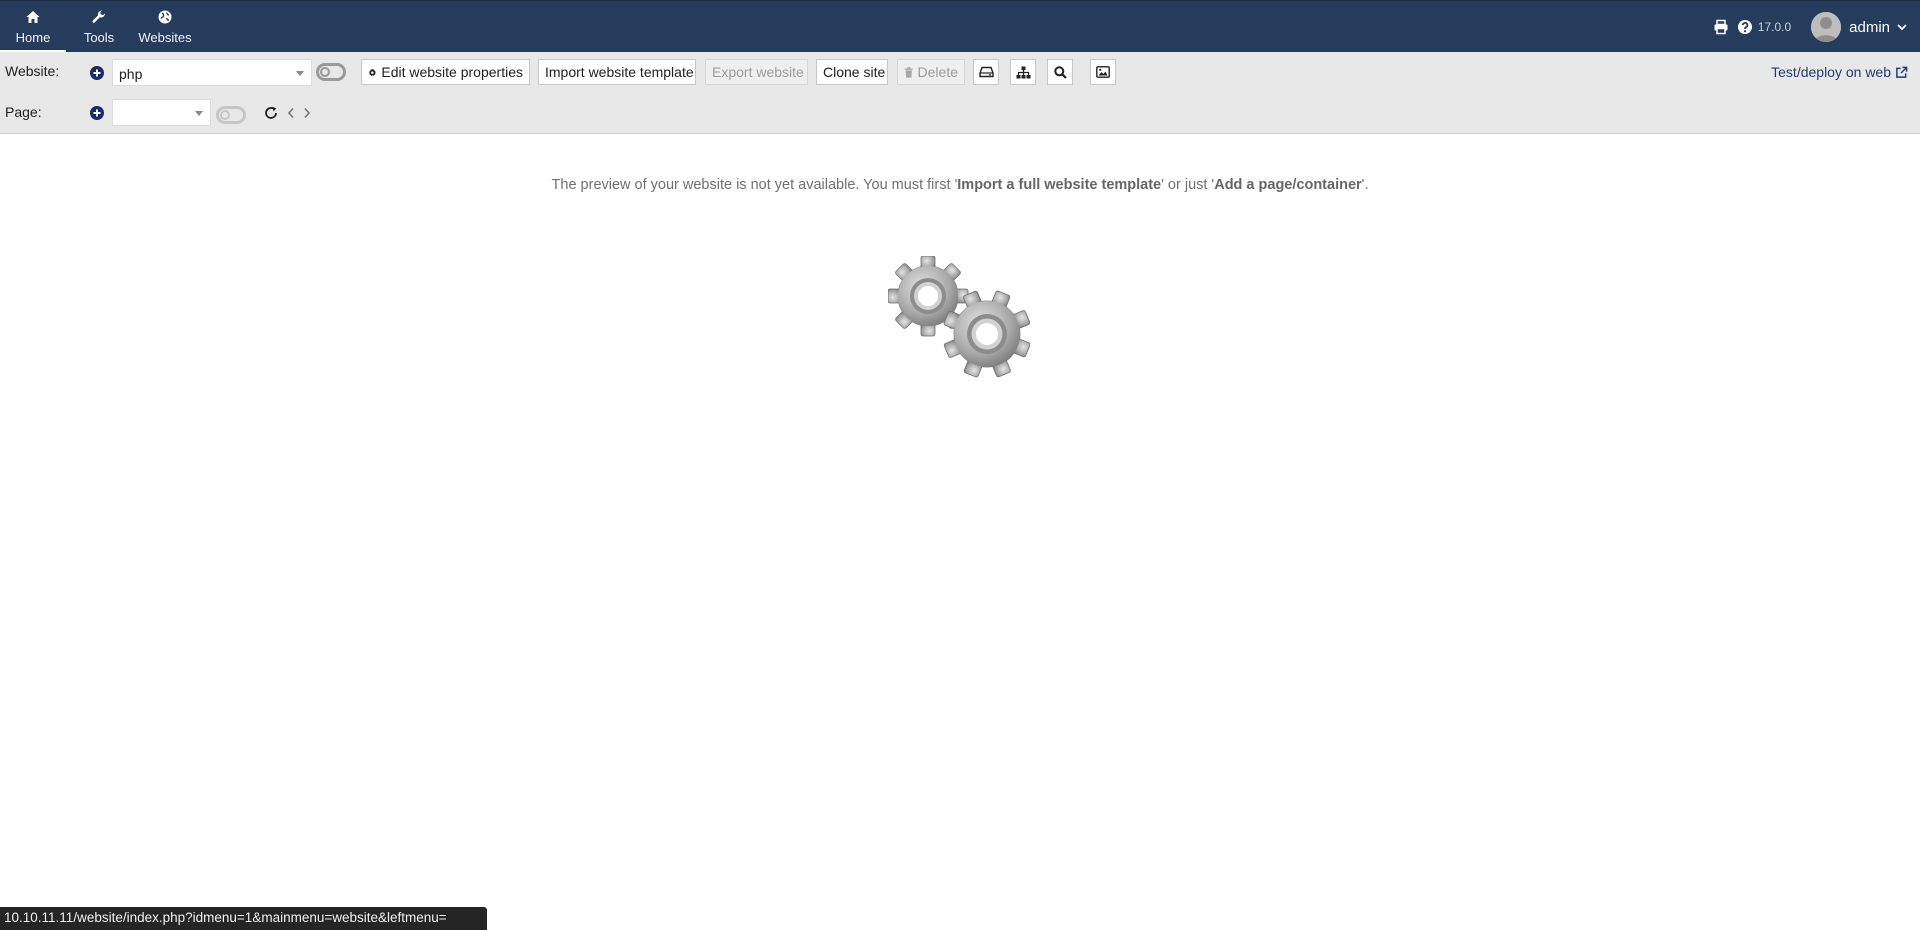 Image resolution: width=1920 pixels, height=930 pixels. Describe the element at coordinates (1869, 27) in the screenshot. I see `username-label: admin` at that location.